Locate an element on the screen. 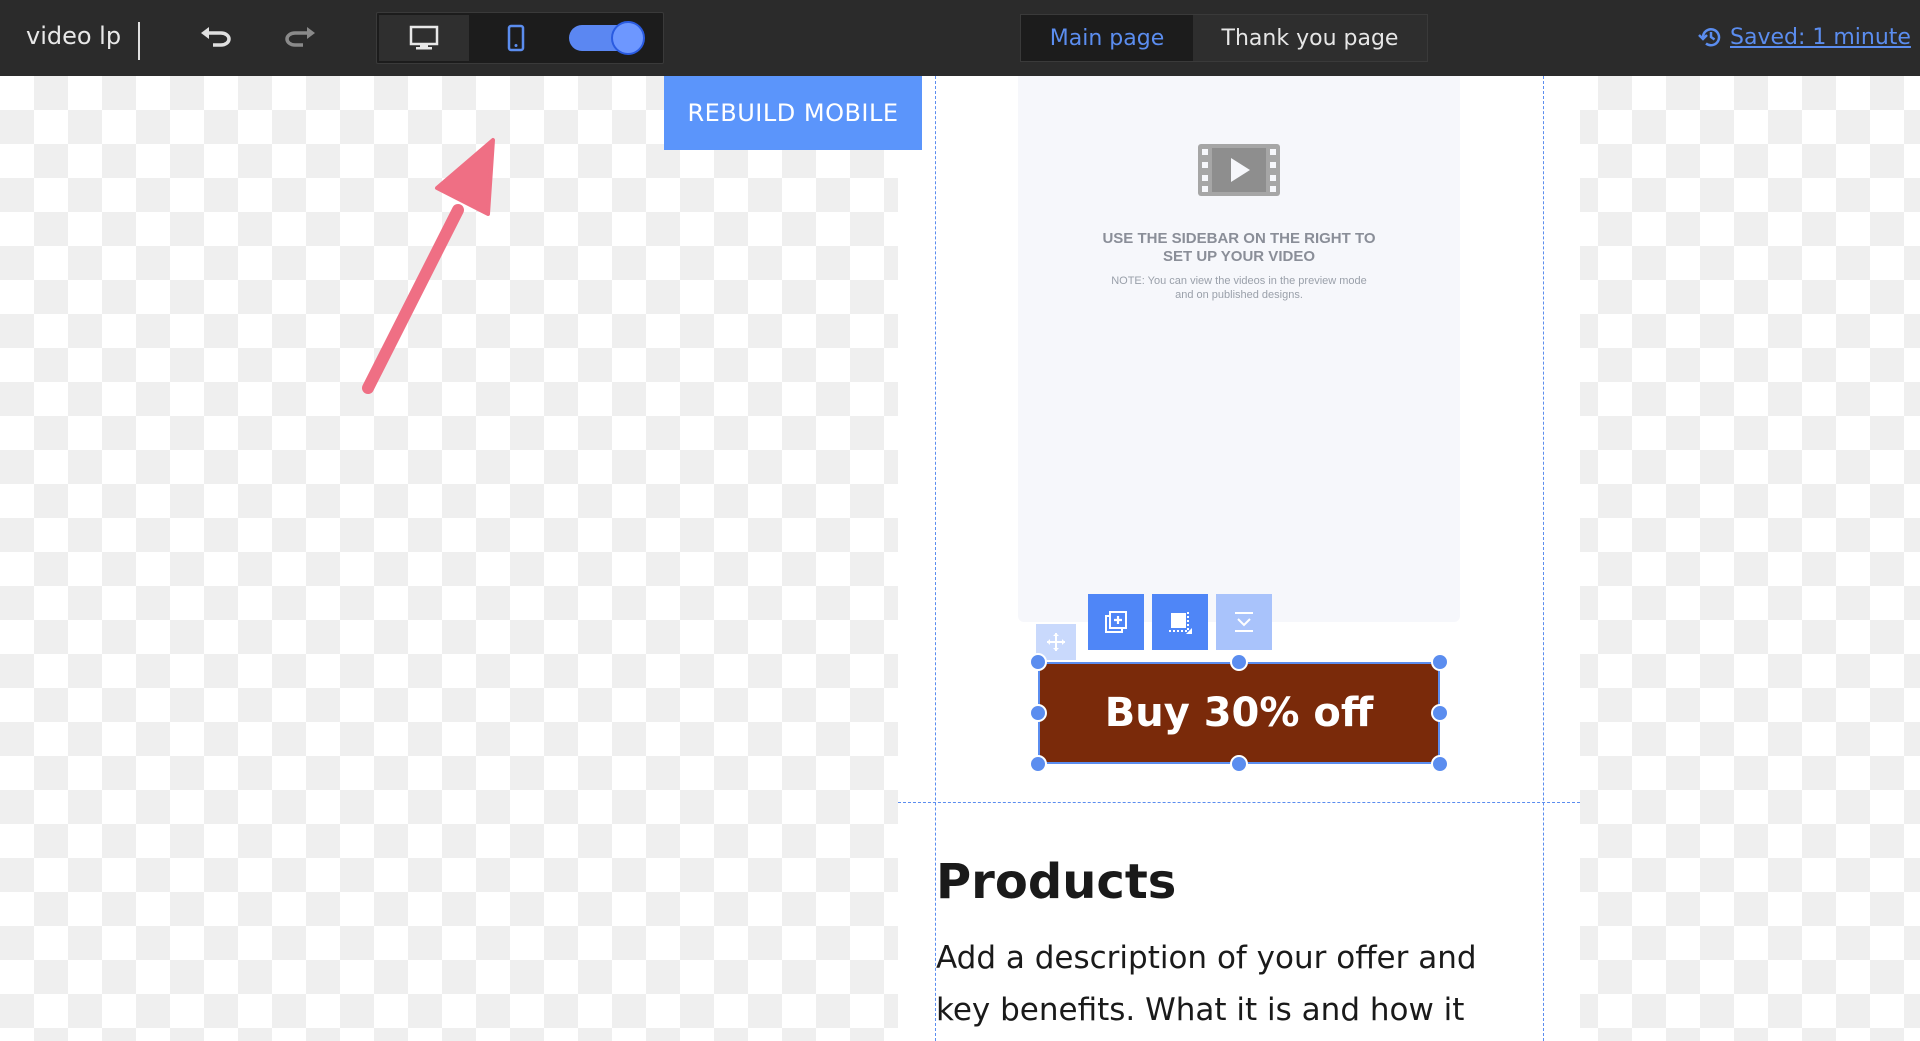 Image resolution: width=1920 pixels, height=1041 pixels. resize-handle-bottom-right is located at coordinates (1440, 764).